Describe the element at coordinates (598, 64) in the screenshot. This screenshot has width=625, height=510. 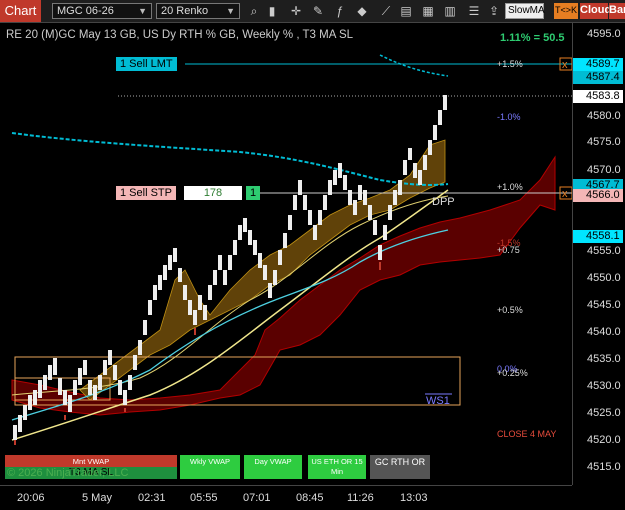
I see `lmt-price-box: 4589.7` at that location.